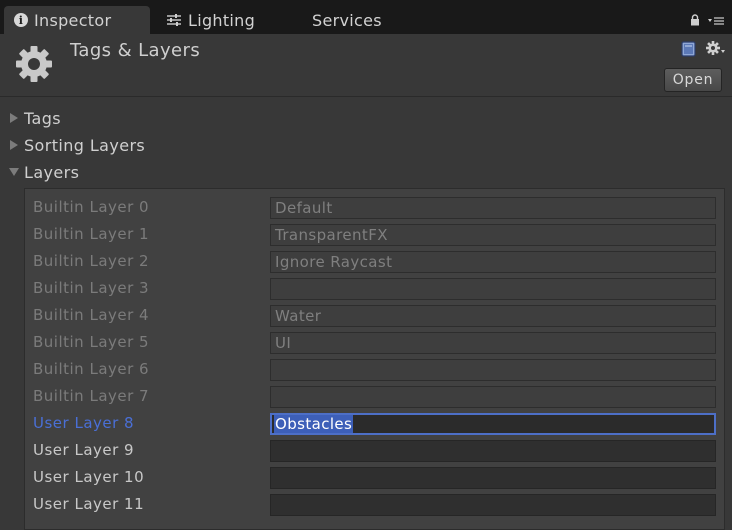 This screenshot has width=732, height=530. I want to click on page-title: Tags & Layers, so click(135, 50).